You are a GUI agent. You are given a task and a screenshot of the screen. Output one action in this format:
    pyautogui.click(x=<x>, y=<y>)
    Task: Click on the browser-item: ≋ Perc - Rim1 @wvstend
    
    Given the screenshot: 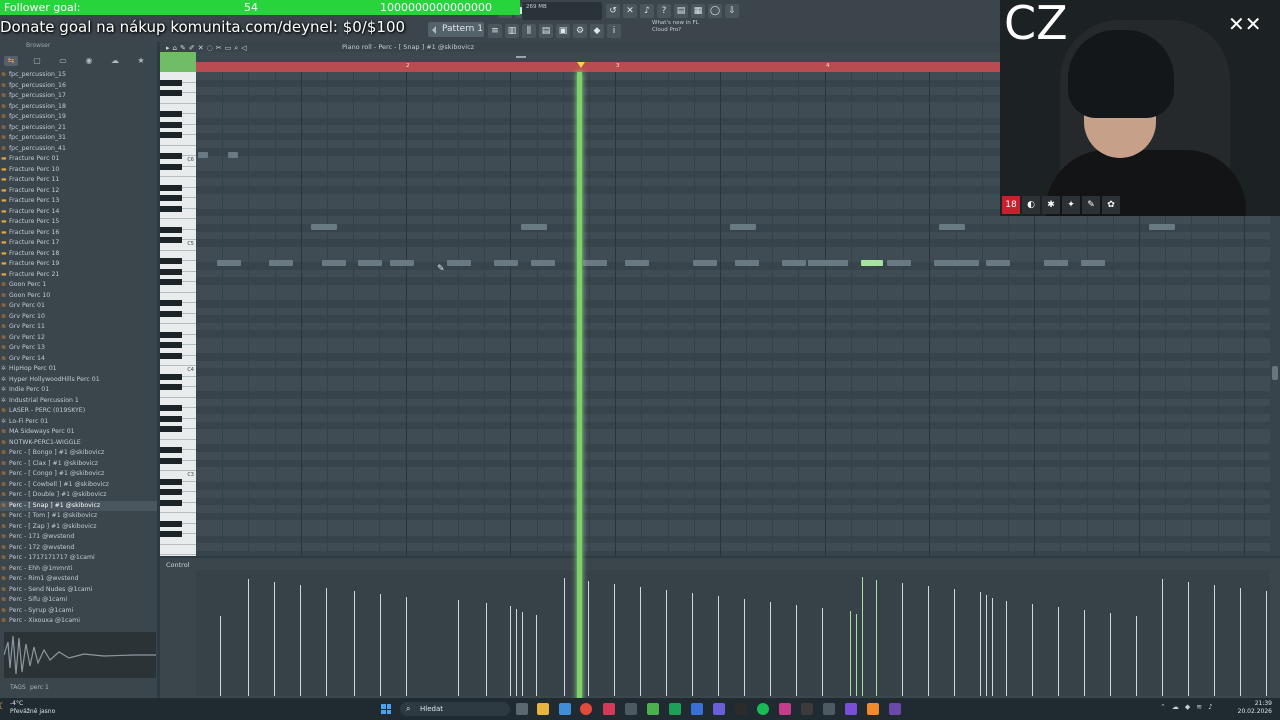 What is the action you would take?
    pyautogui.click(x=78, y=579)
    